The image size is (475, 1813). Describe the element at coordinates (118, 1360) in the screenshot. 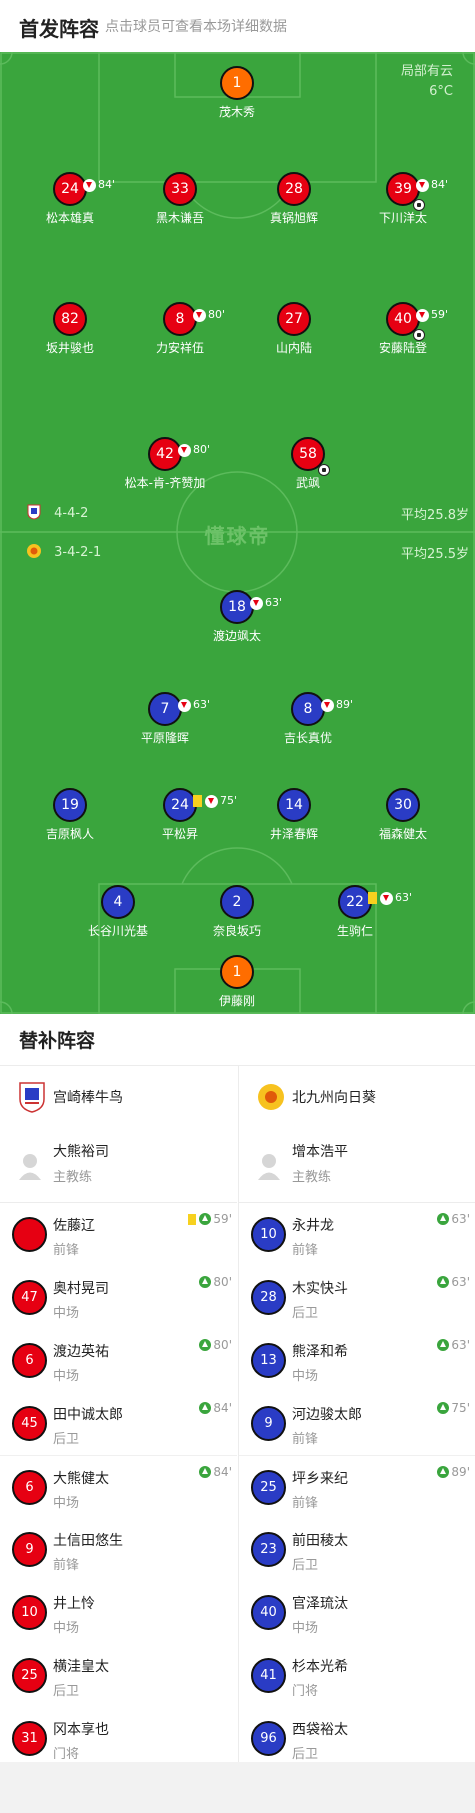

I see `substitute-row: 6 渡边英祐 中场 80'` at that location.